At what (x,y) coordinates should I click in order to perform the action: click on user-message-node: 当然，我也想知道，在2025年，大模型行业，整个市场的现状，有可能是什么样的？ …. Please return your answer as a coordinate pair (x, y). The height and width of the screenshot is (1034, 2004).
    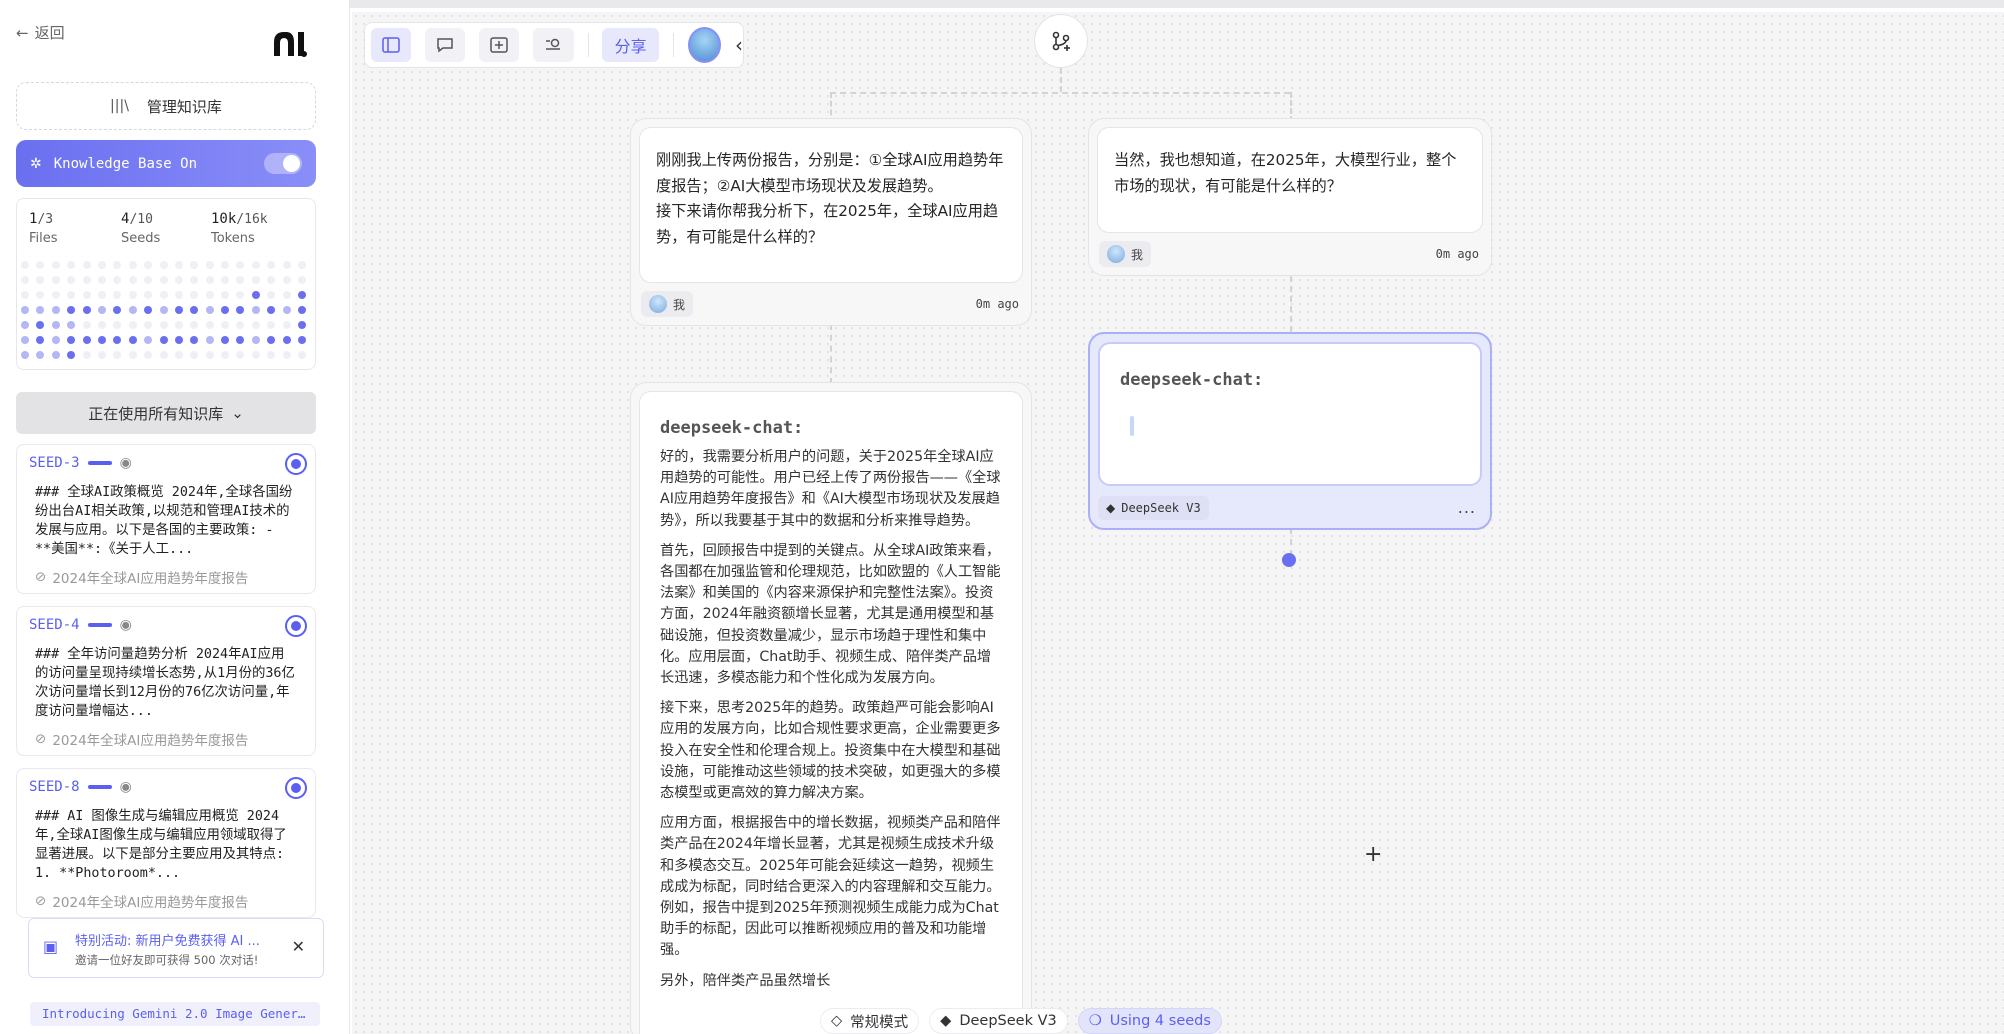
    Looking at the image, I should click on (1290, 197).